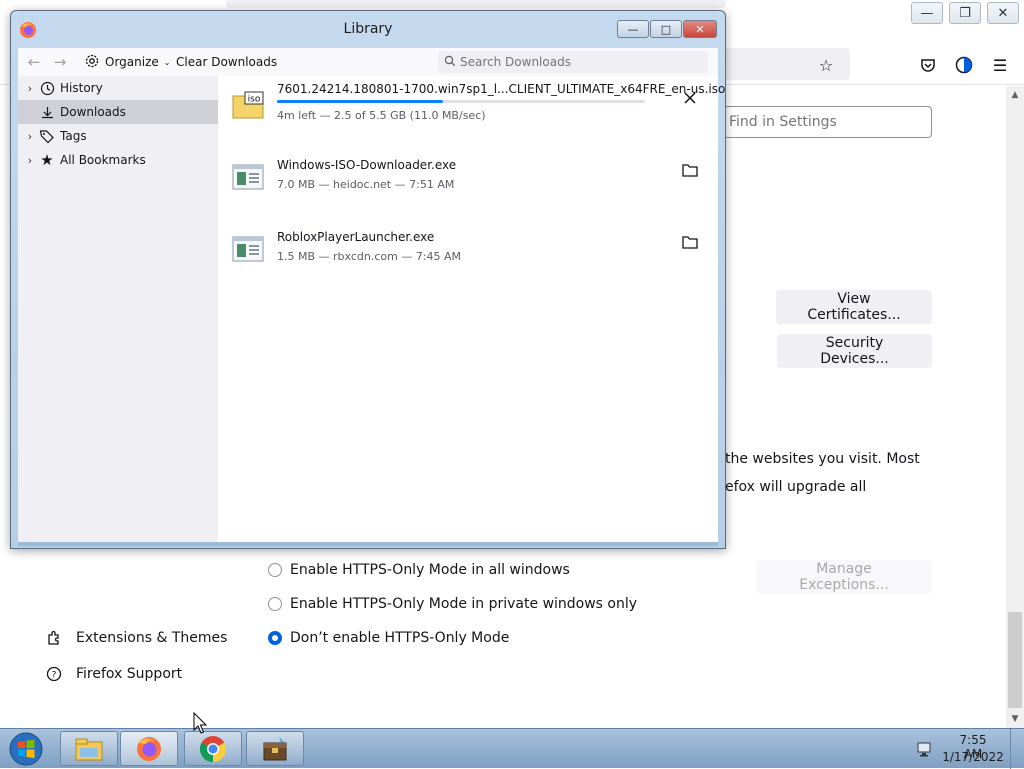 This screenshot has height=769, width=1024. I want to click on windows-logo-icon, so click(26, 749).